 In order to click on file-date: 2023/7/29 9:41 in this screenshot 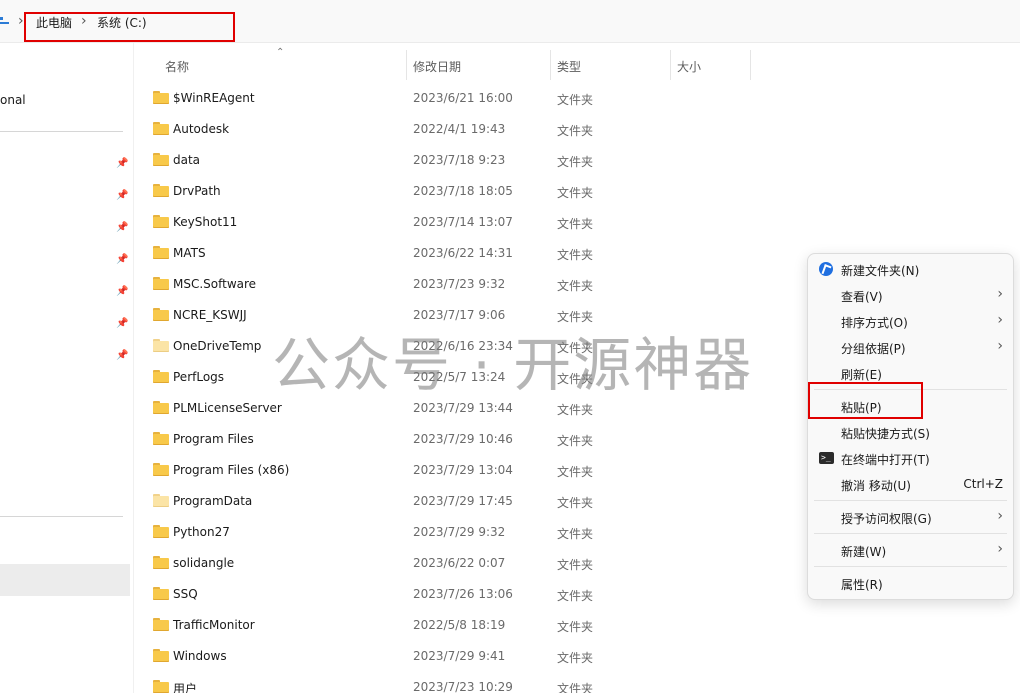, I will do `click(459, 656)`.